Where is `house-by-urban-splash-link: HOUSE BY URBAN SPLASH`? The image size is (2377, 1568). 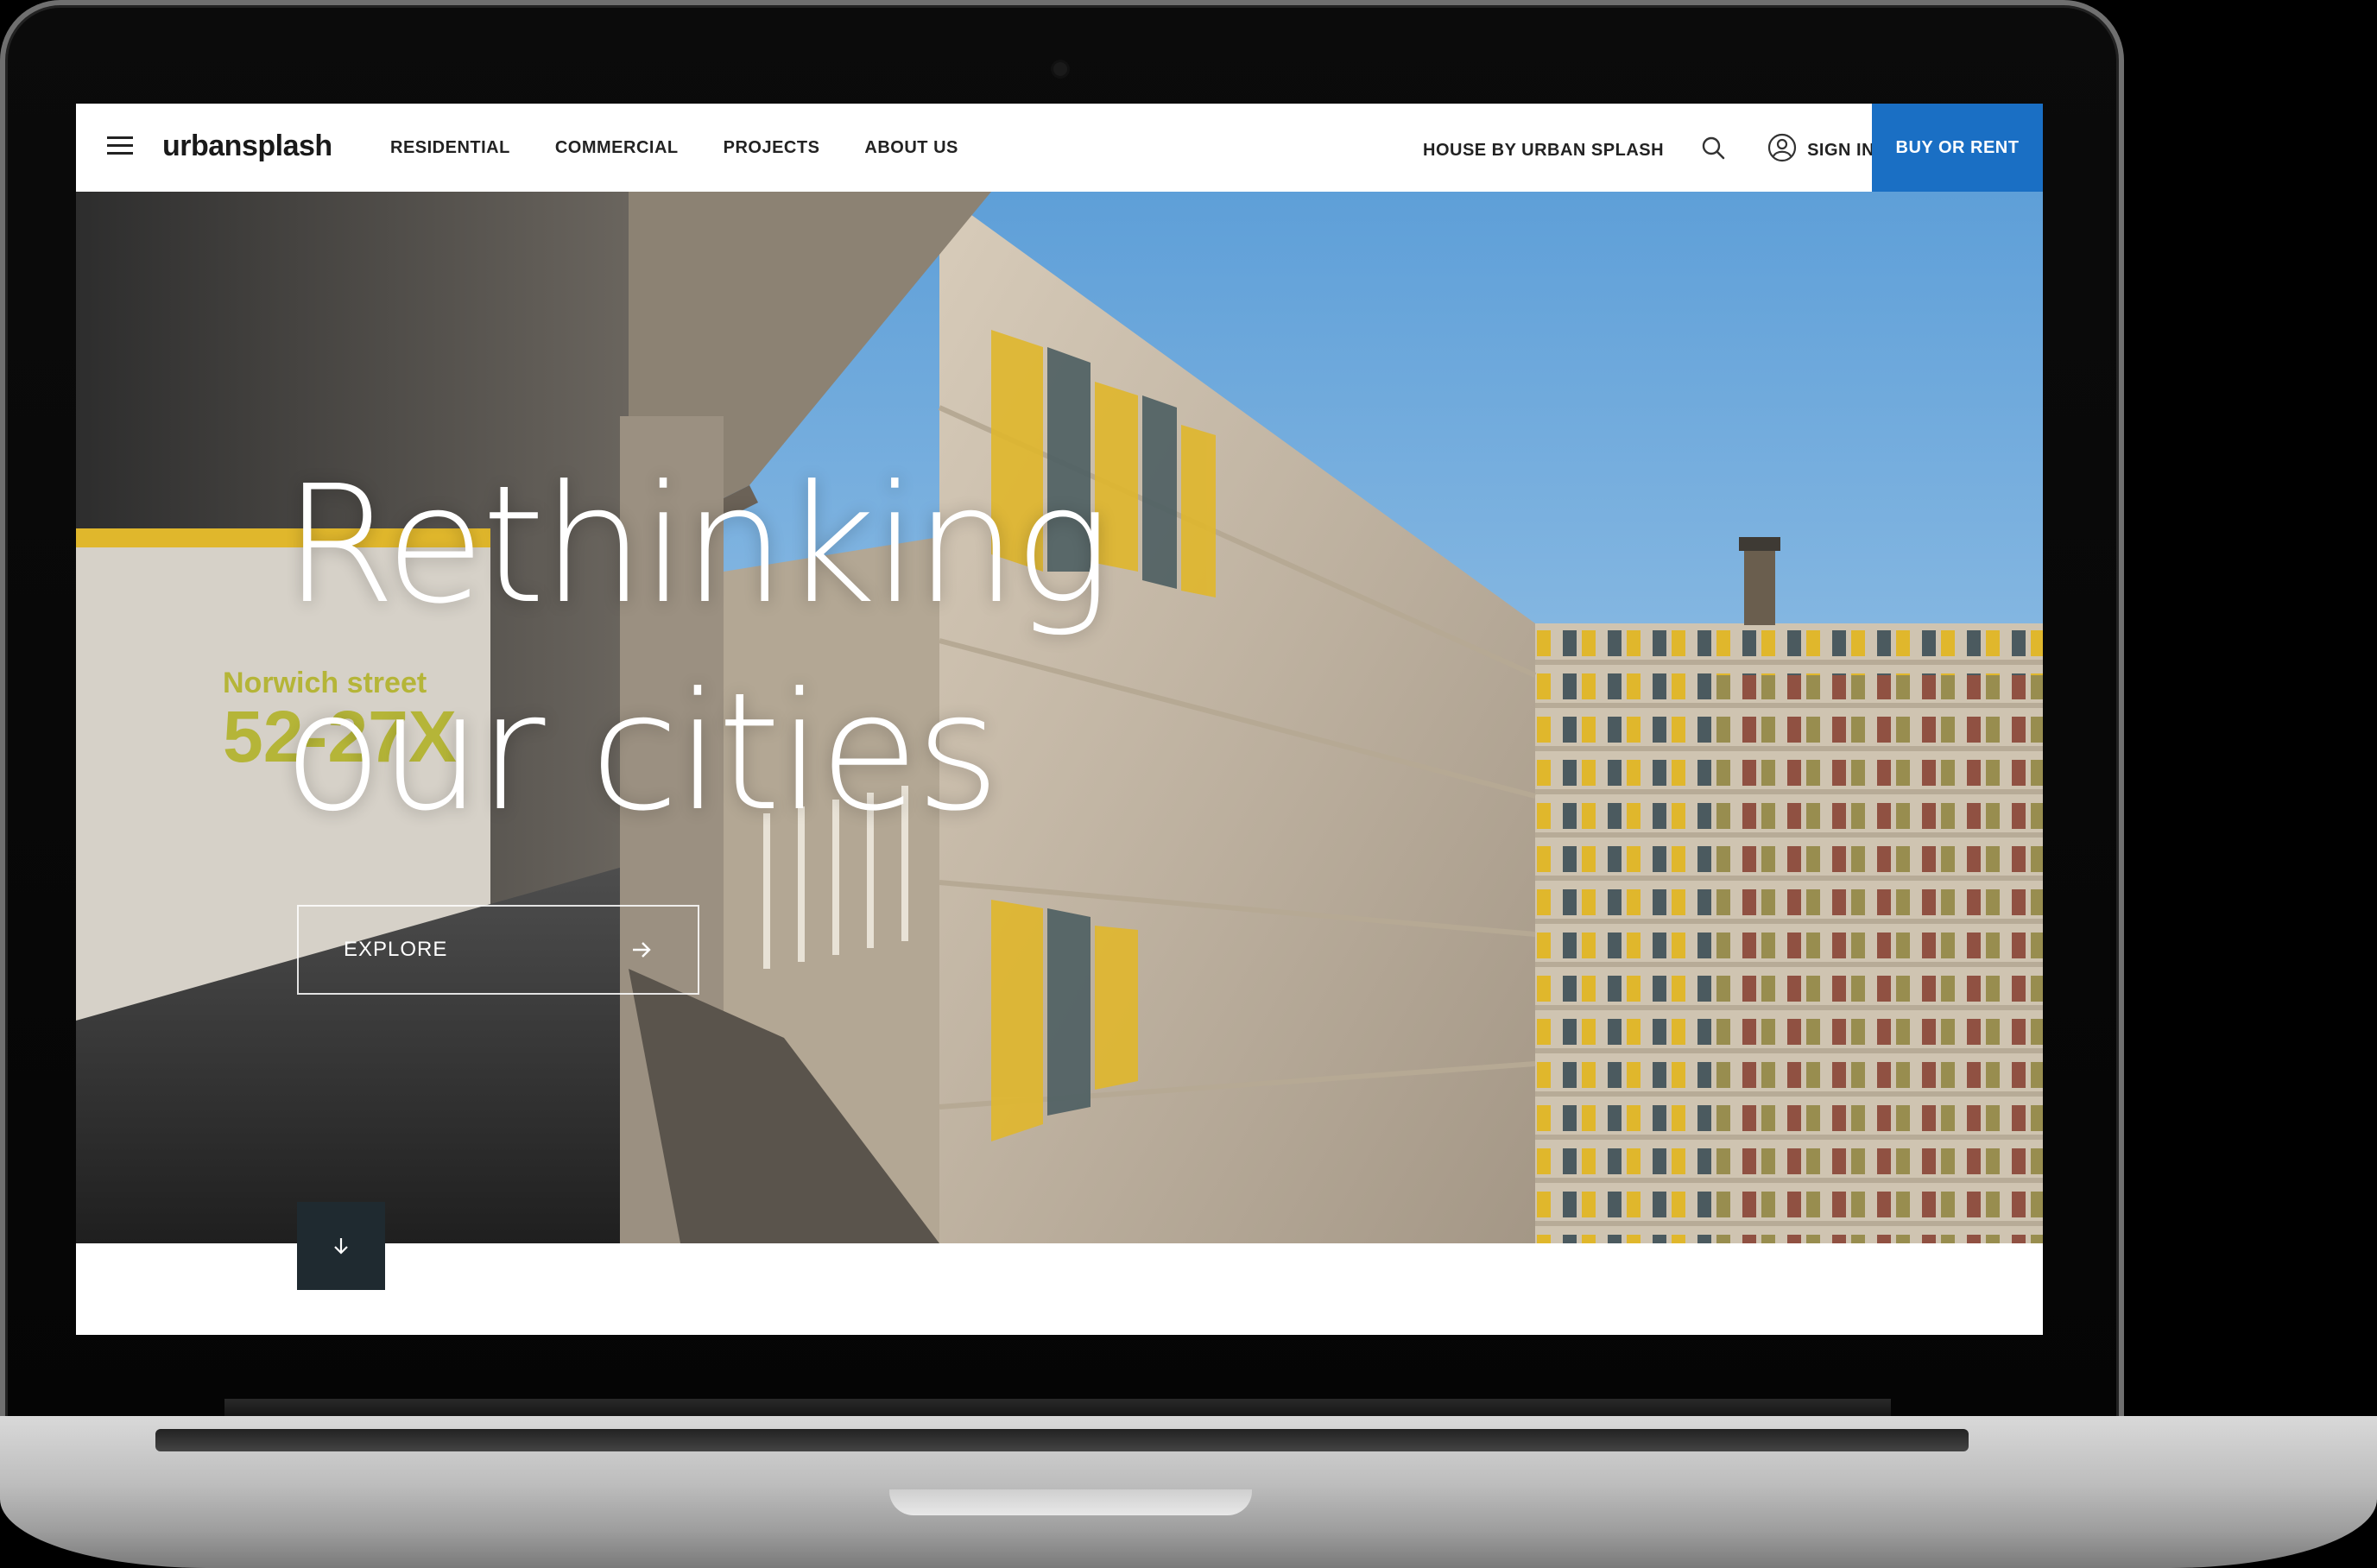 house-by-urban-splash-link: HOUSE BY URBAN SPLASH is located at coordinates (1543, 151).